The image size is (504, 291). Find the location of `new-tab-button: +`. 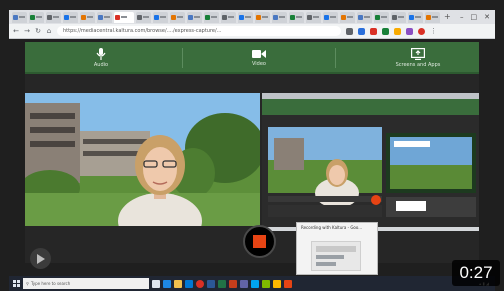

new-tab-button: + is located at coordinates (447, 17).